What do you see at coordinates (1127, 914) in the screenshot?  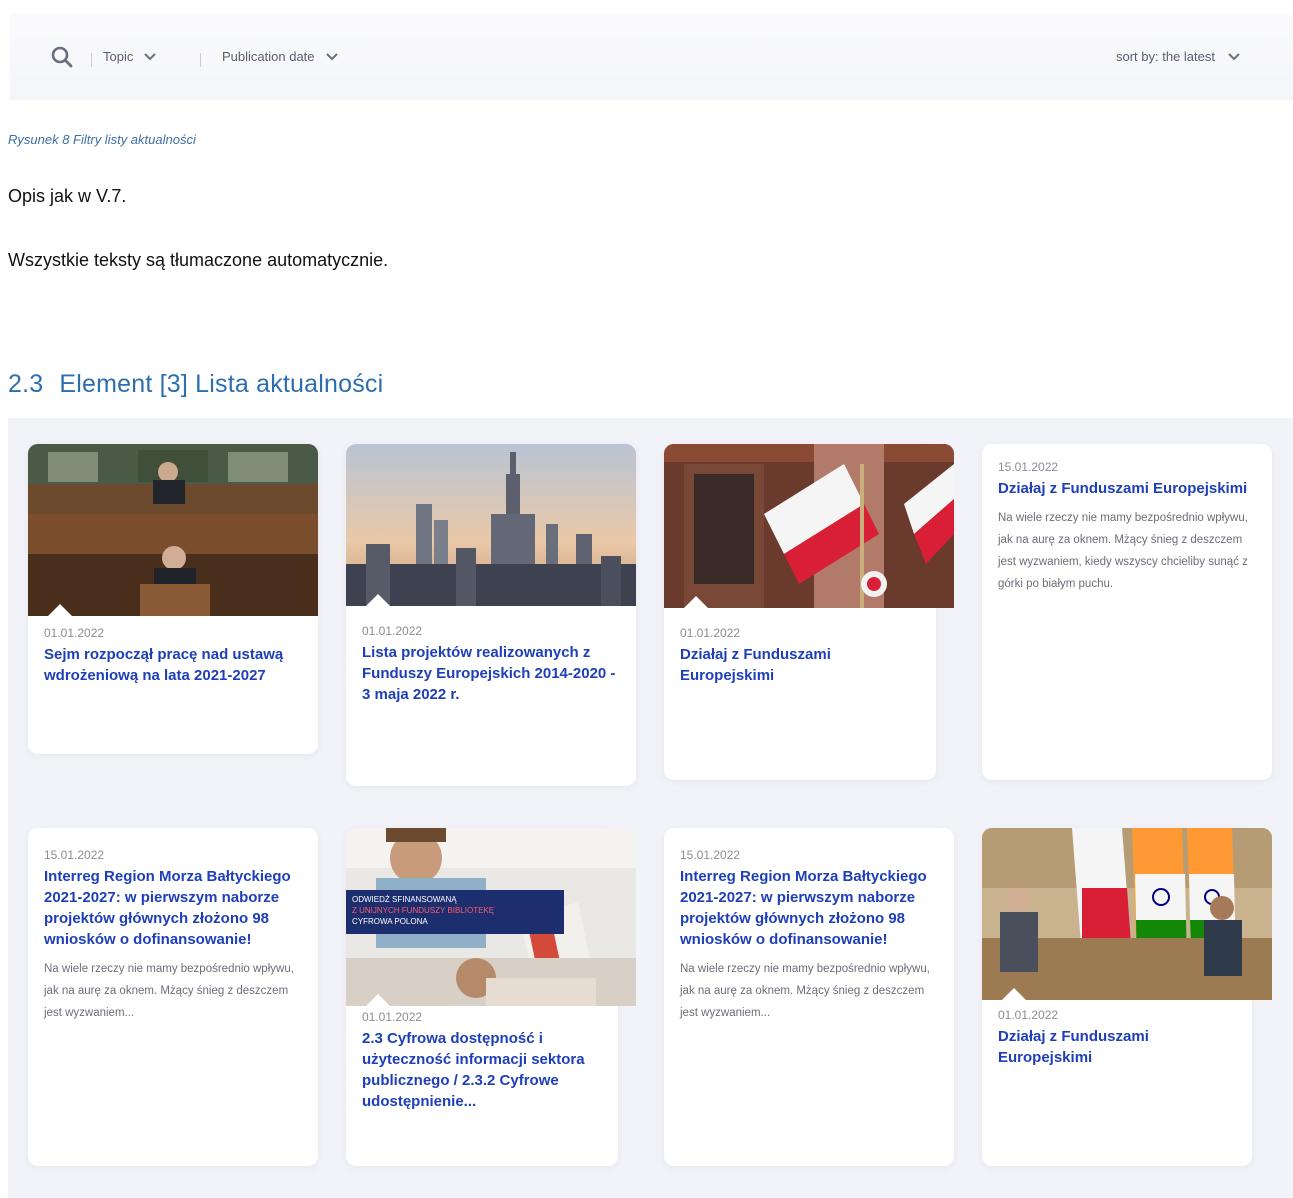 I see `diplomatic-meeting-photo` at bounding box center [1127, 914].